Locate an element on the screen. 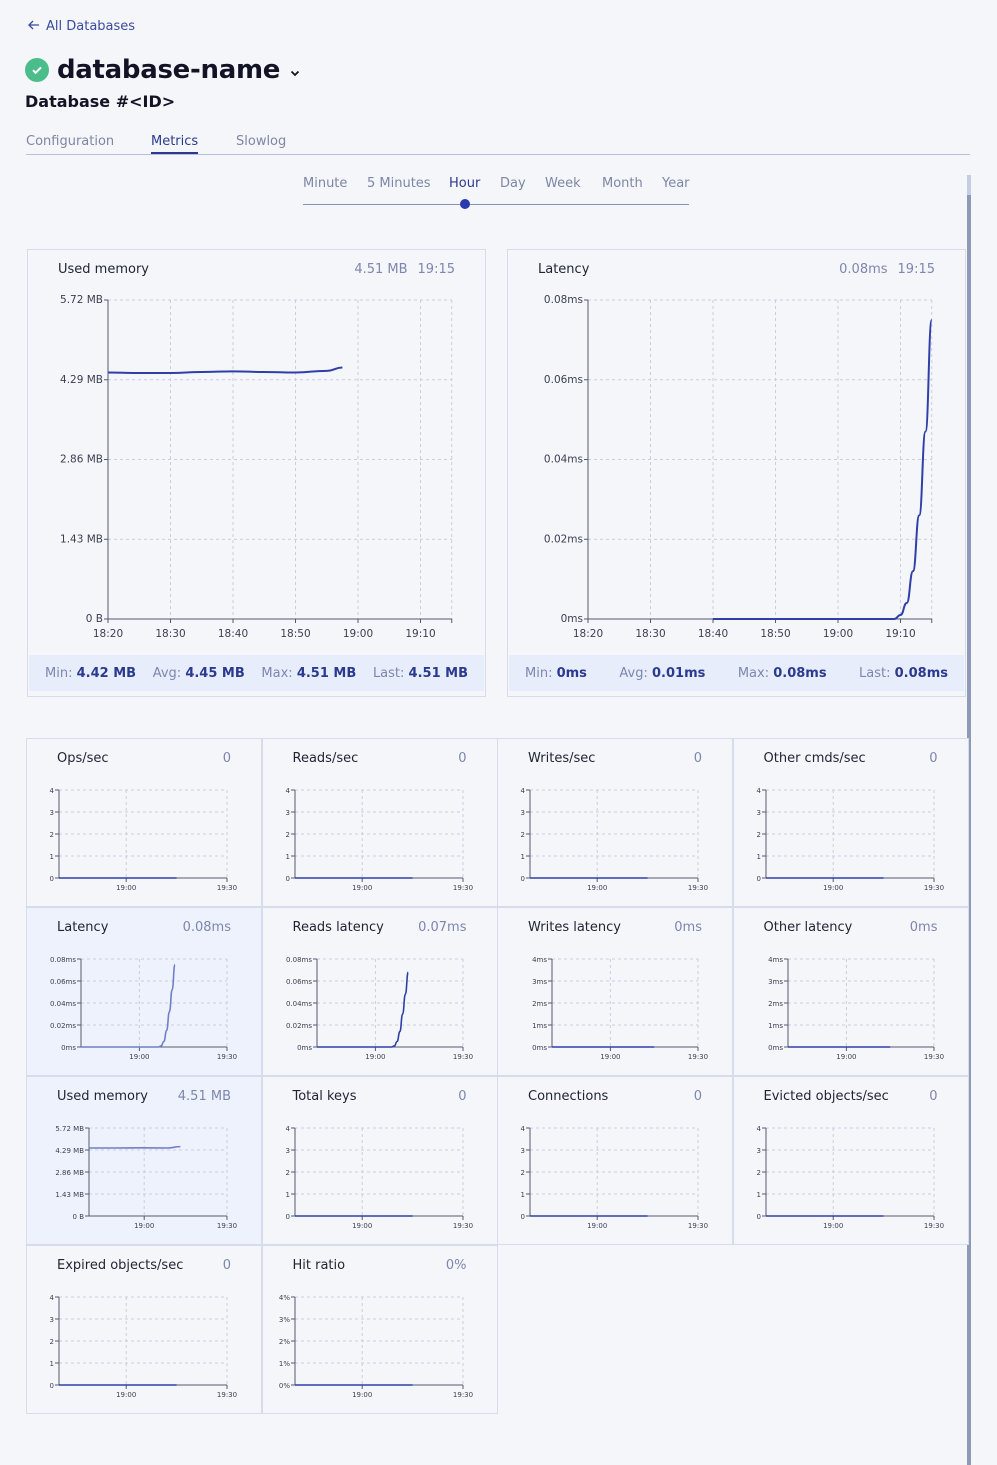 The height and width of the screenshot is (1465, 997). period-minute: Minute is located at coordinates (325, 183).